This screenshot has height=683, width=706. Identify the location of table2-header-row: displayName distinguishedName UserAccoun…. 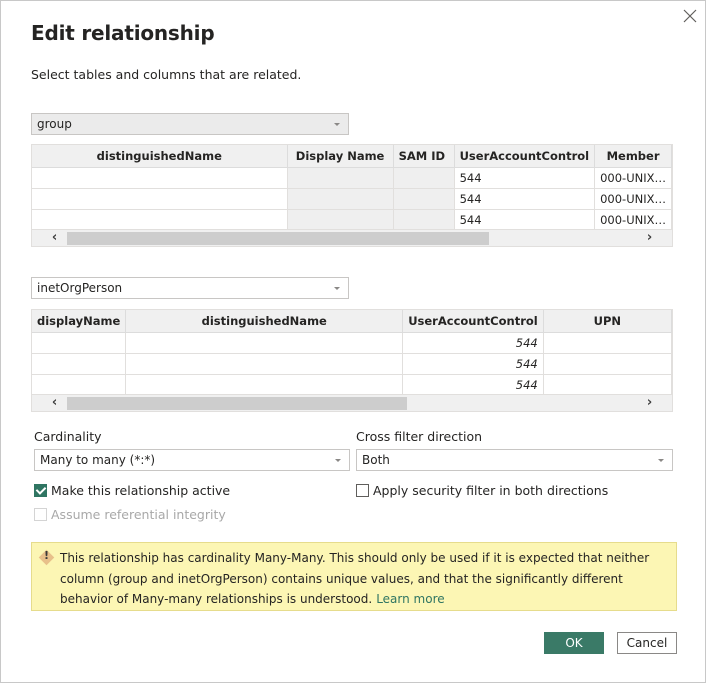
(352, 321).